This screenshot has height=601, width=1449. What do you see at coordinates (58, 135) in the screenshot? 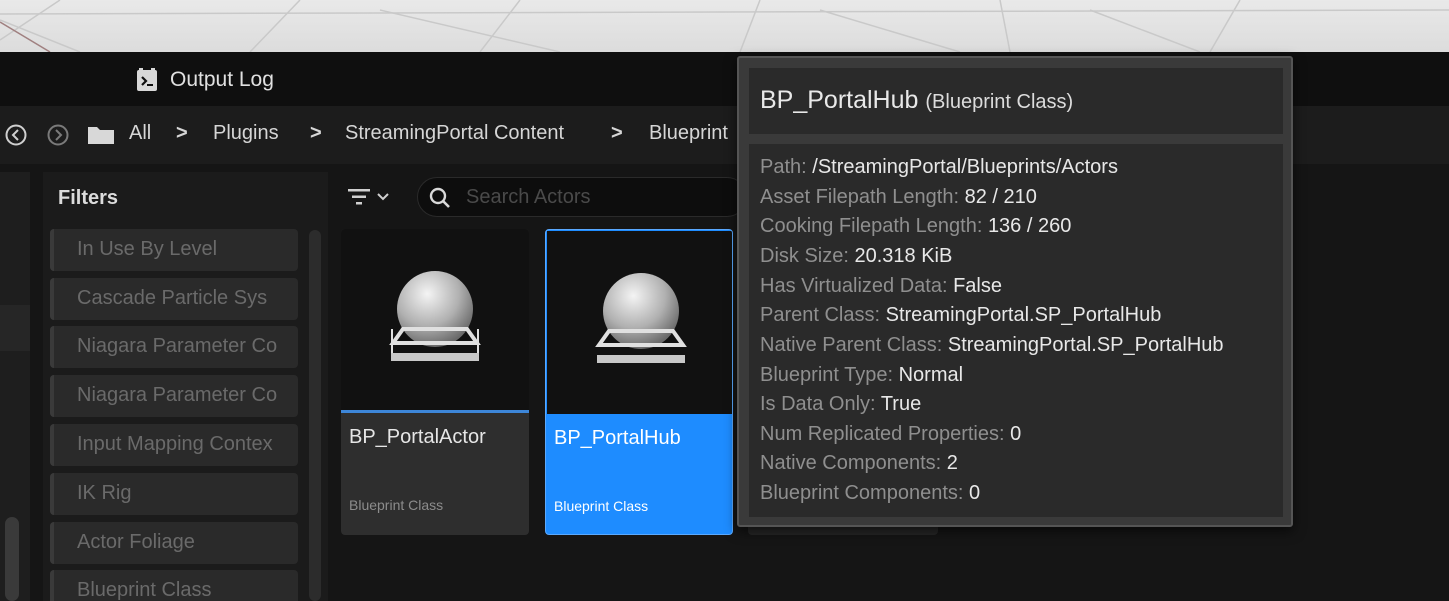
I see `forward-icon` at bounding box center [58, 135].